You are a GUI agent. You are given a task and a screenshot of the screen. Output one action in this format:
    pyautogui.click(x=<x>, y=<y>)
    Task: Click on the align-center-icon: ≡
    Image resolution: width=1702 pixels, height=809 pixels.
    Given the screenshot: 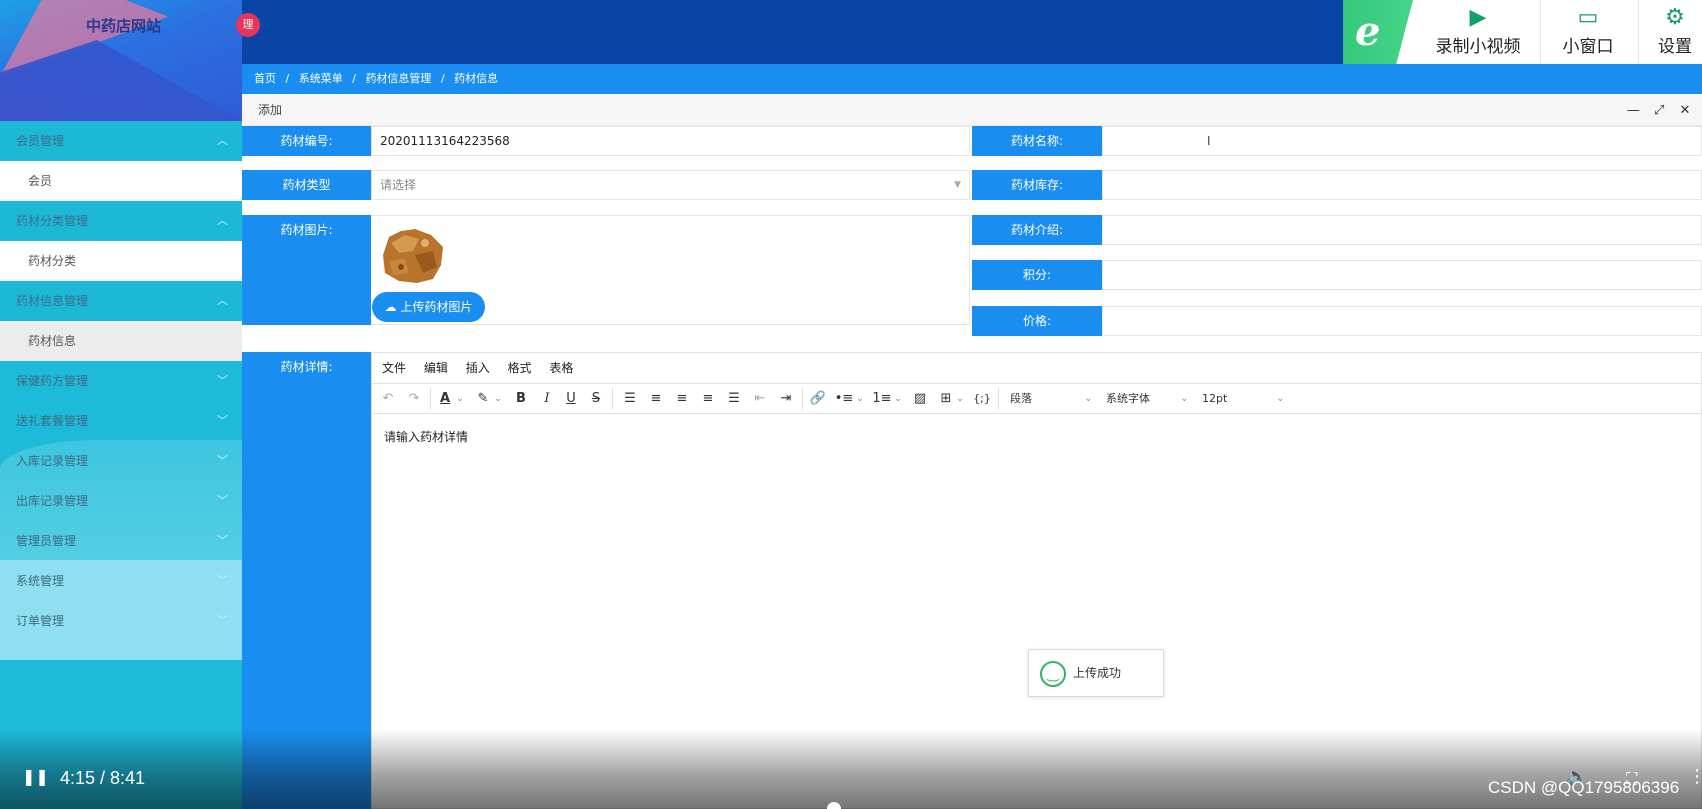 What is the action you would take?
    pyautogui.click(x=682, y=399)
    